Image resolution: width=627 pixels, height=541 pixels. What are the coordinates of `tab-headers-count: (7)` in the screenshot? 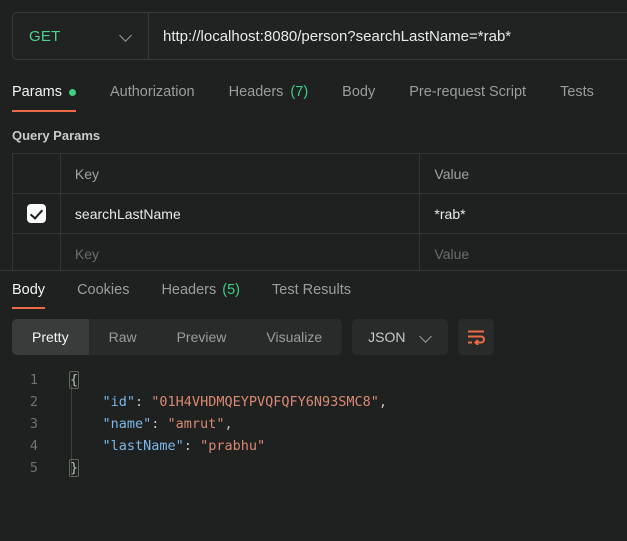 It's located at (299, 92).